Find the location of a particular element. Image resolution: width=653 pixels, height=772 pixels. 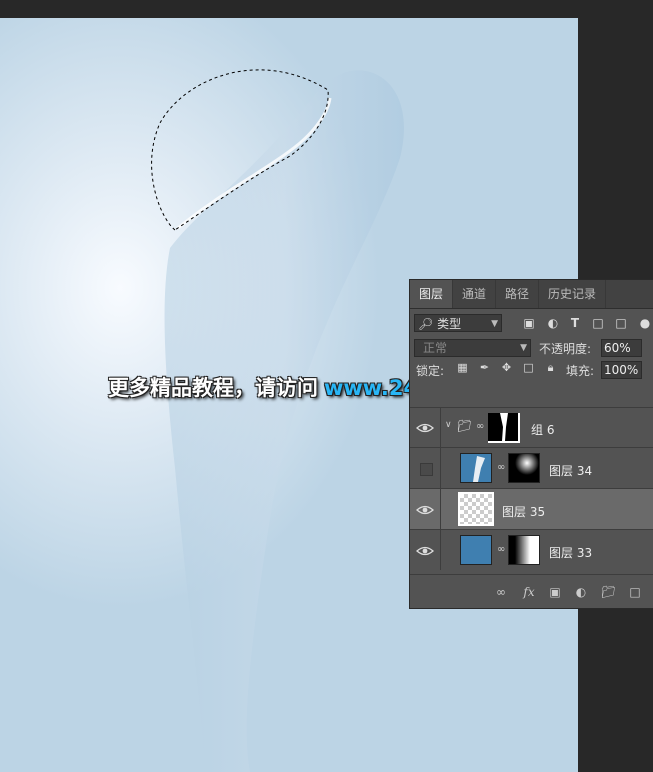

shape-filter-icon: □ is located at coordinates (598, 323).